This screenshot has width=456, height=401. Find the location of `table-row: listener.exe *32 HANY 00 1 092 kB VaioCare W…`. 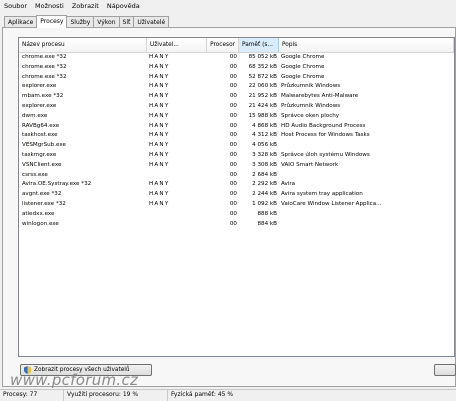

table-row: listener.exe *32 HANY 00 1 092 kB VaioCare W… is located at coordinates (236, 205).